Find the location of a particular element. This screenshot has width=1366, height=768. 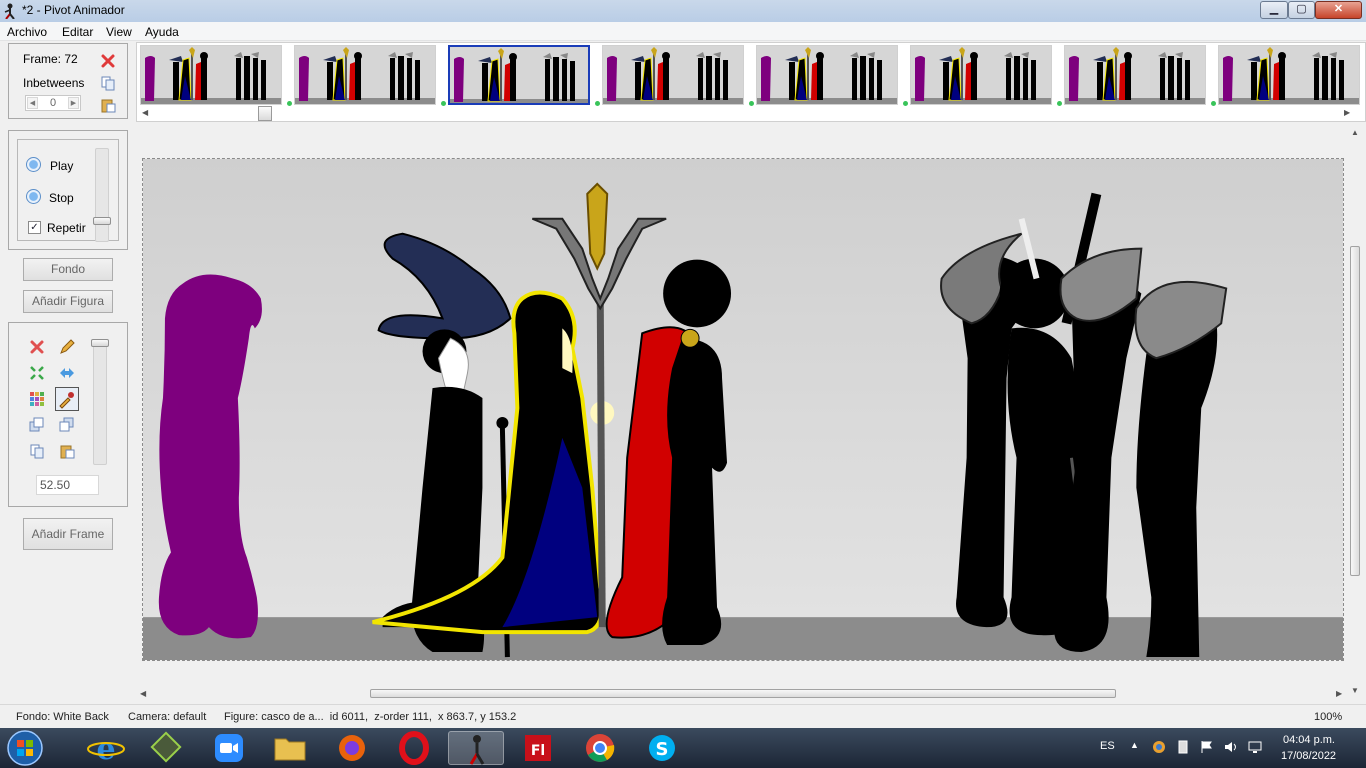

delete-frame-icon is located at coordinates (108, 61).